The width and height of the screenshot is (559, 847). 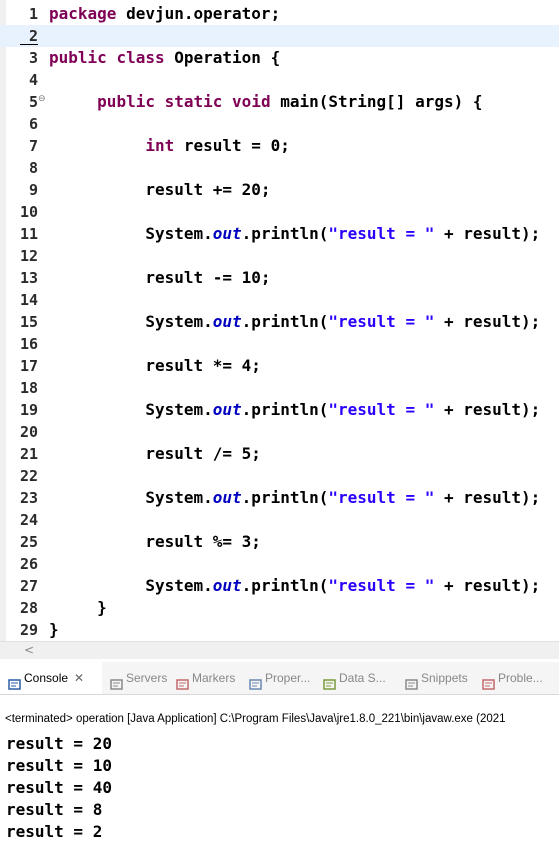 What do you see at coordinates (279, 256) in the screenshot?
I see `code-line: 12` at bounding box center [279, 256].